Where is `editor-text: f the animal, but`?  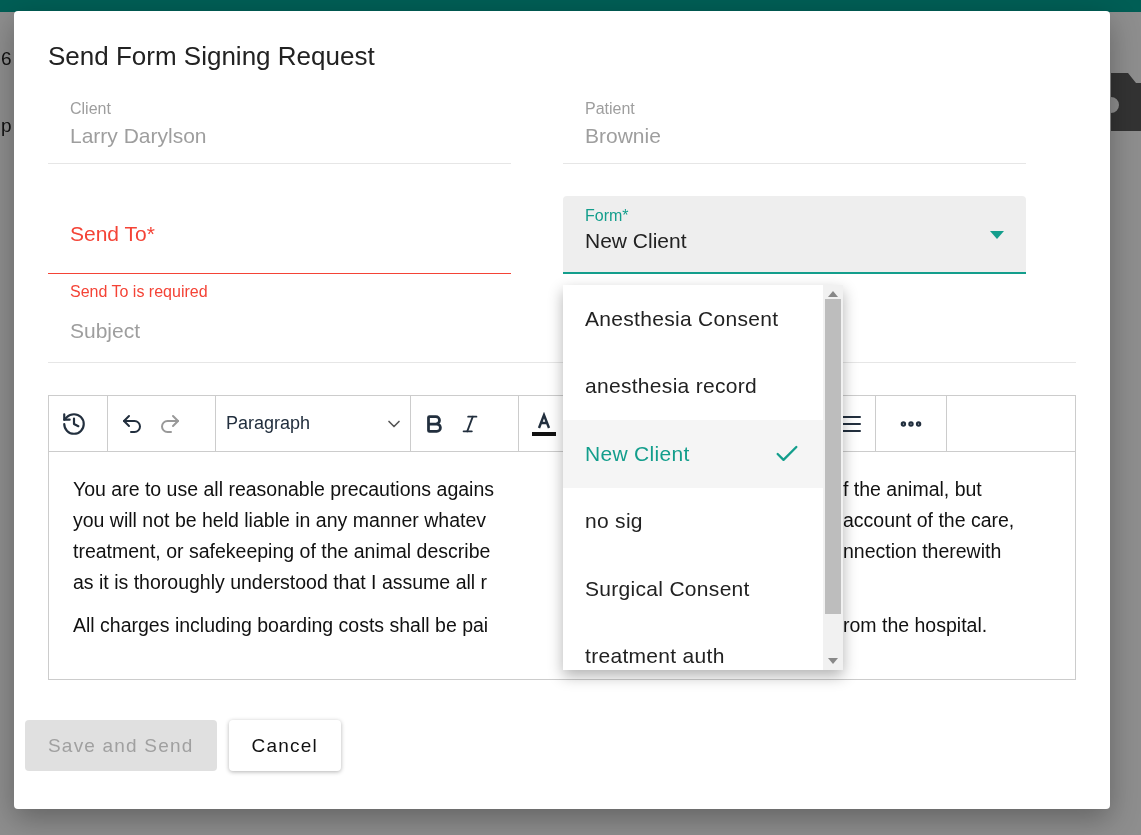 editor-text: f the animal, but is located at coordinates (913, 489).